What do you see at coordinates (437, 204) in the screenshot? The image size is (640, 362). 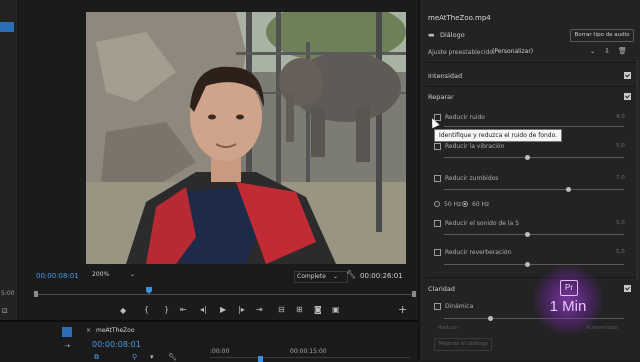 I see `hum-50hz-radio` at bounding box center [437, 204].